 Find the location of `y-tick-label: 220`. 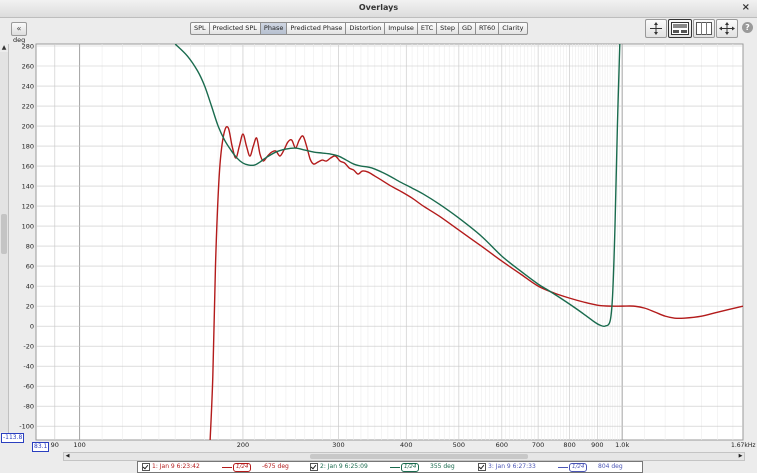

y-tick-label: 220 is located at coordinates (28, 106).